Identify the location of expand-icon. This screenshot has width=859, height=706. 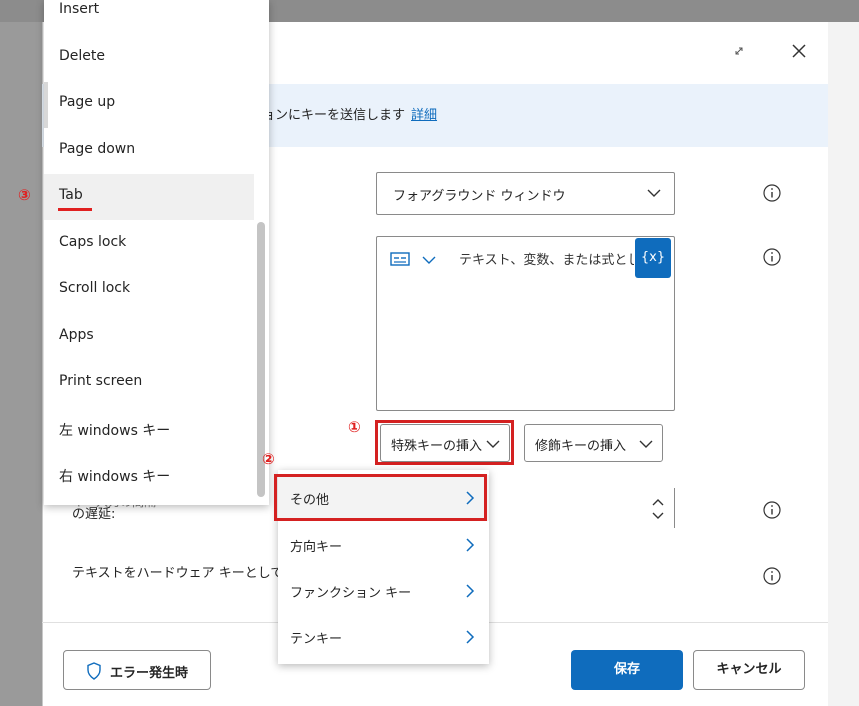
(739, 51).